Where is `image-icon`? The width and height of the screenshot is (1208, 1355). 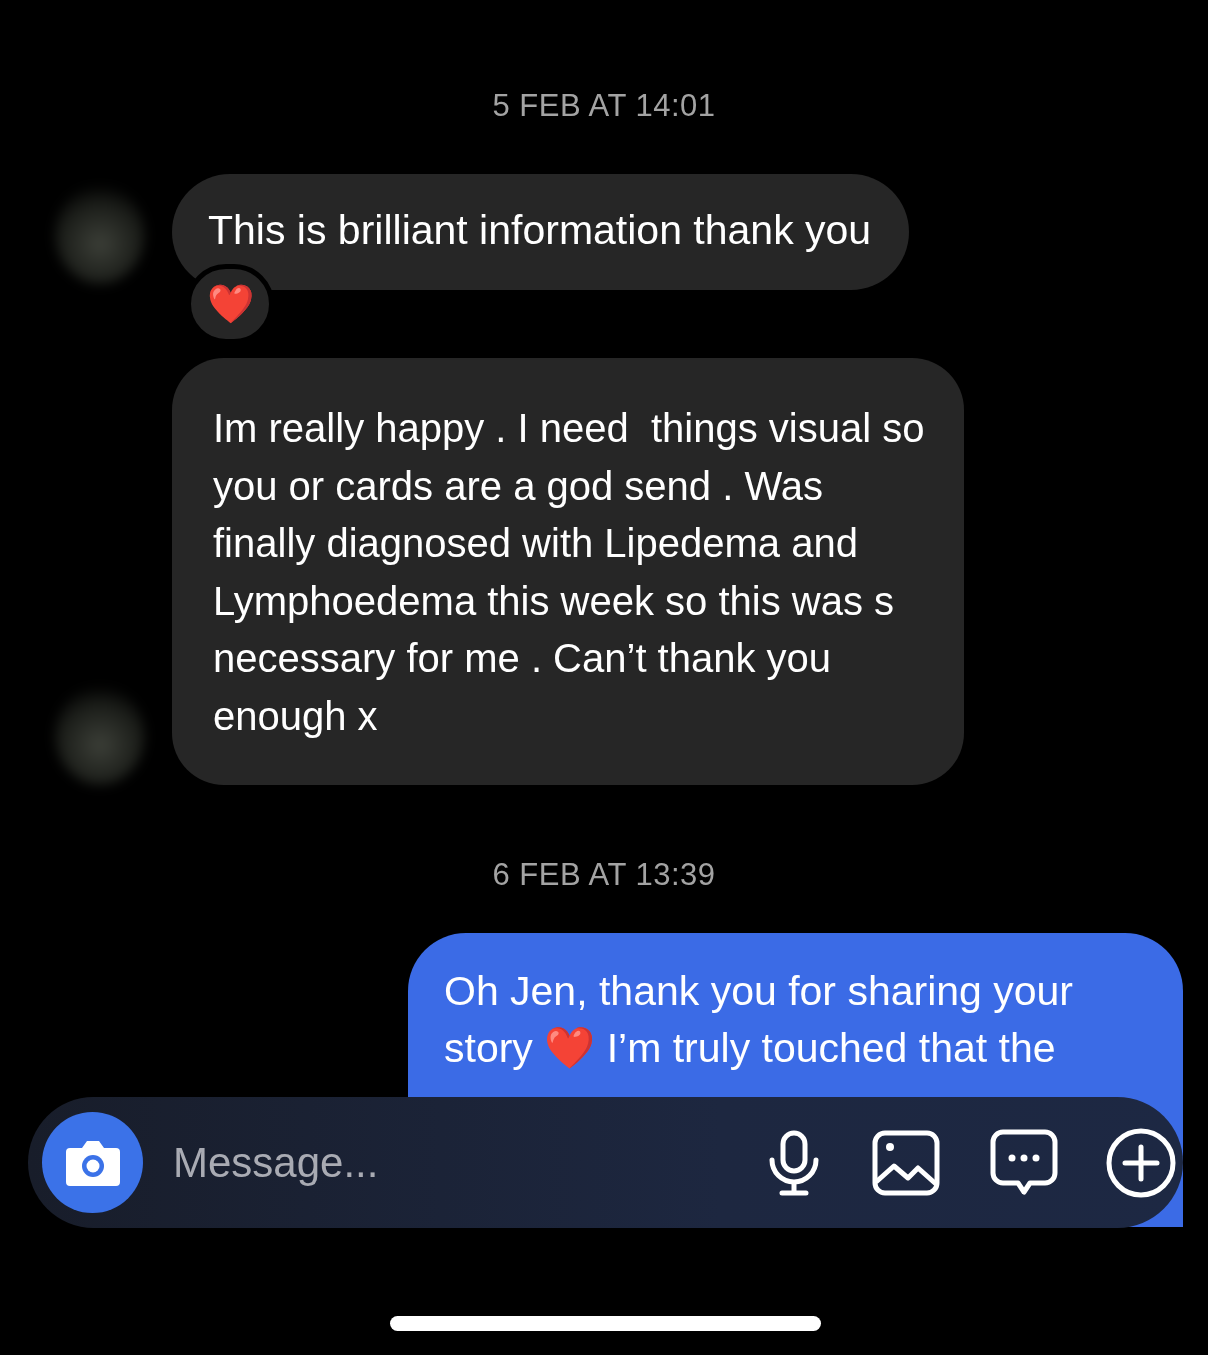 image-icon is located at coordinates (906, 1162).